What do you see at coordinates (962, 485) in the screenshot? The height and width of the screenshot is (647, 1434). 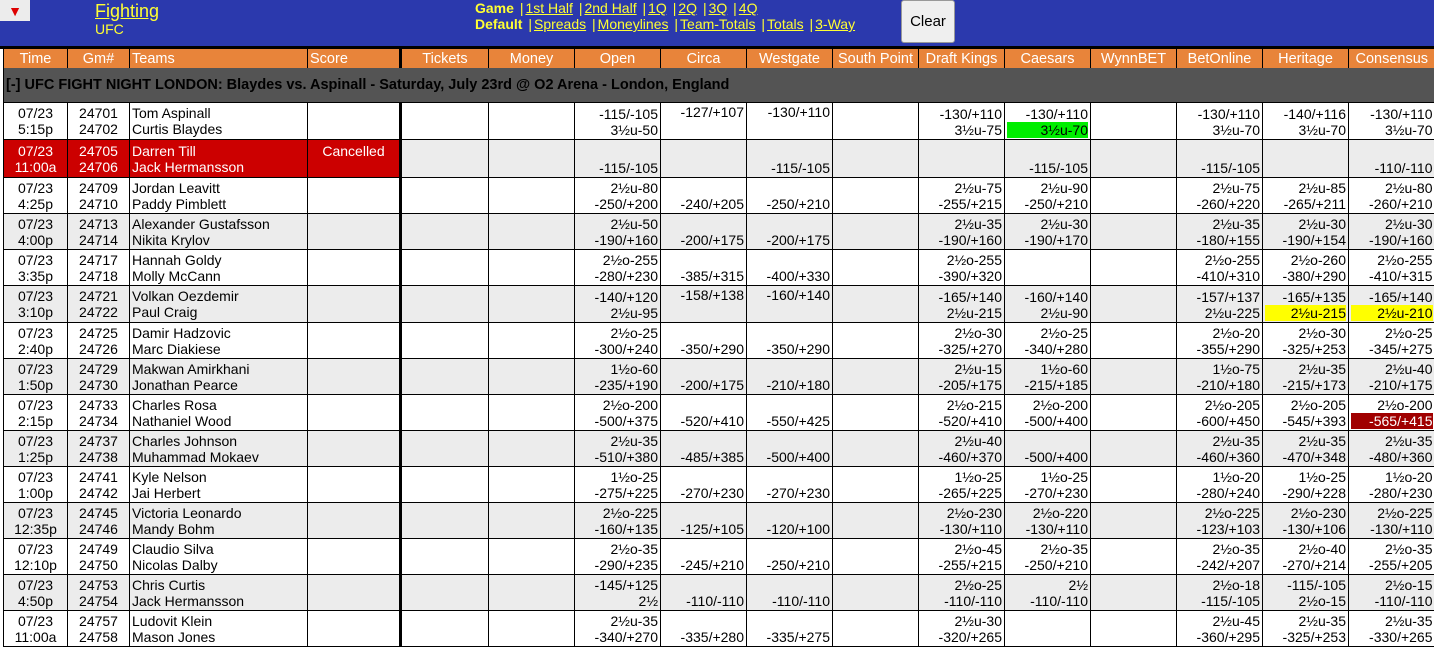 I see `odds-cell-draft-kings: 1½o-25-265/+225` at bounding box center [962, 485].